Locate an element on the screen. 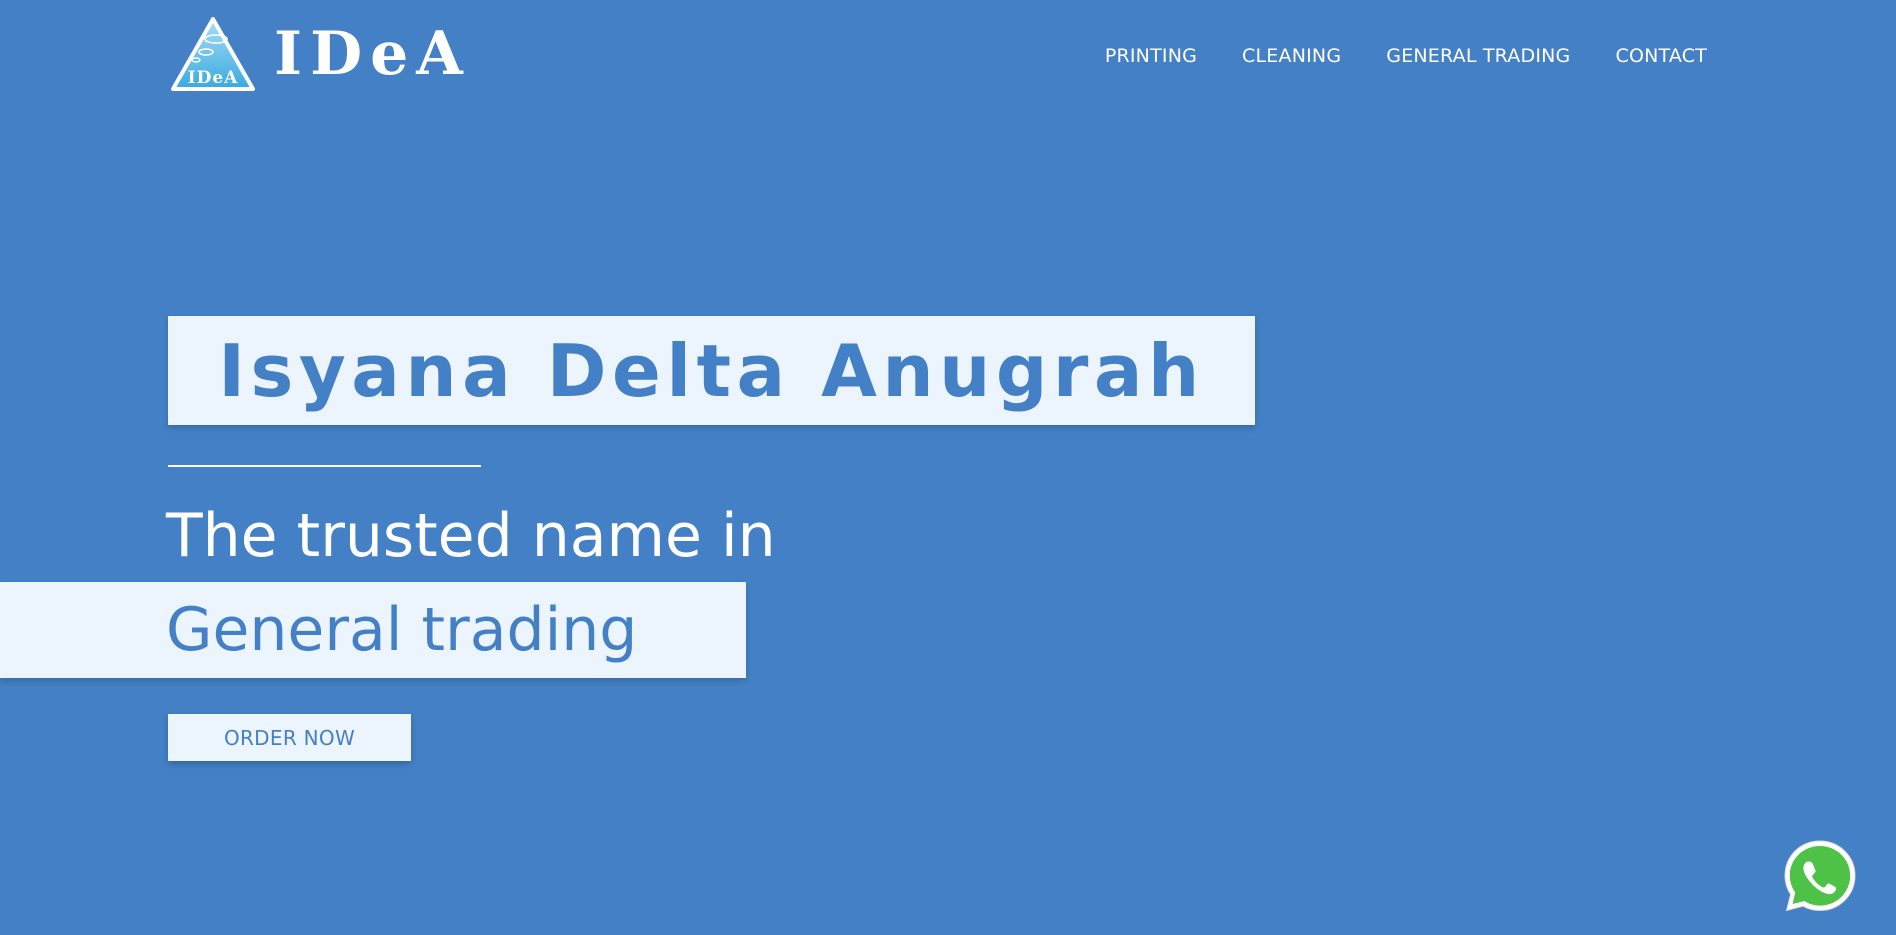 This screenshot has width=1896, height=935. hero-highlight-panel: General trading is located at coordinates (373, 630).